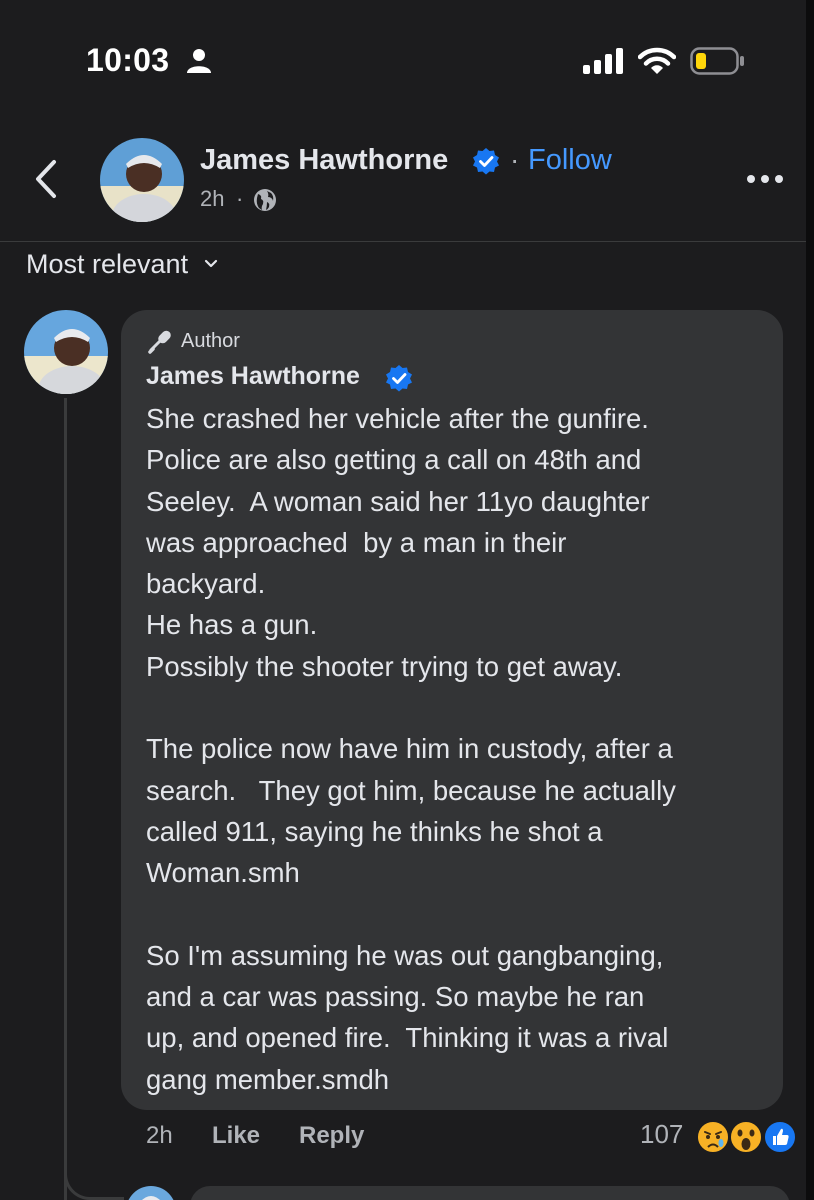 The width and height of the screenshot is (814, 1200). I want to click on microphone-icon, so click(159, 342).